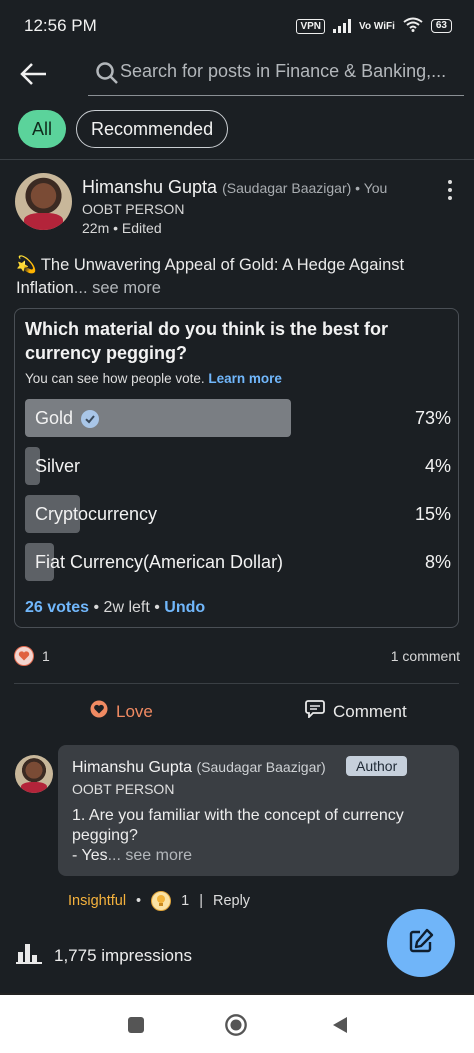 This screenshot has height=1053, width=474. I want to click on poll-option-percent: 73%, so click(432, 418).